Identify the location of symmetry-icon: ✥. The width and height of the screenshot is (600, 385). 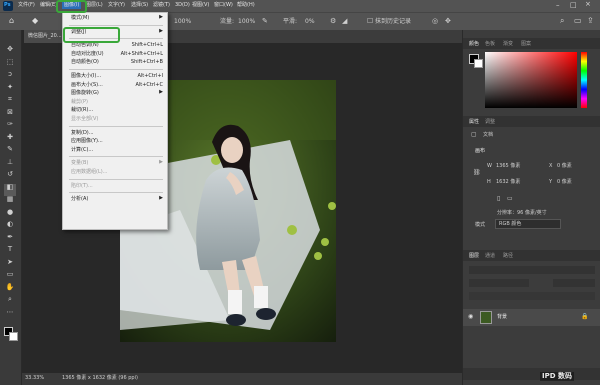
(448, 21).